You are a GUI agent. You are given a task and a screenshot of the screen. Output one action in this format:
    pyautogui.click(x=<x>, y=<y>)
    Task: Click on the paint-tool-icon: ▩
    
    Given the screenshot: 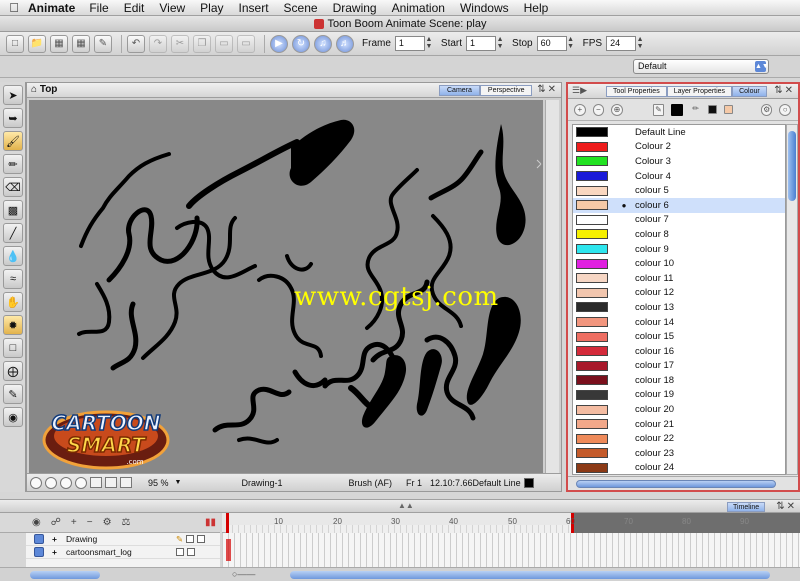 What is the action you would take?
    pyautogui.click(x=13, y=210)
    